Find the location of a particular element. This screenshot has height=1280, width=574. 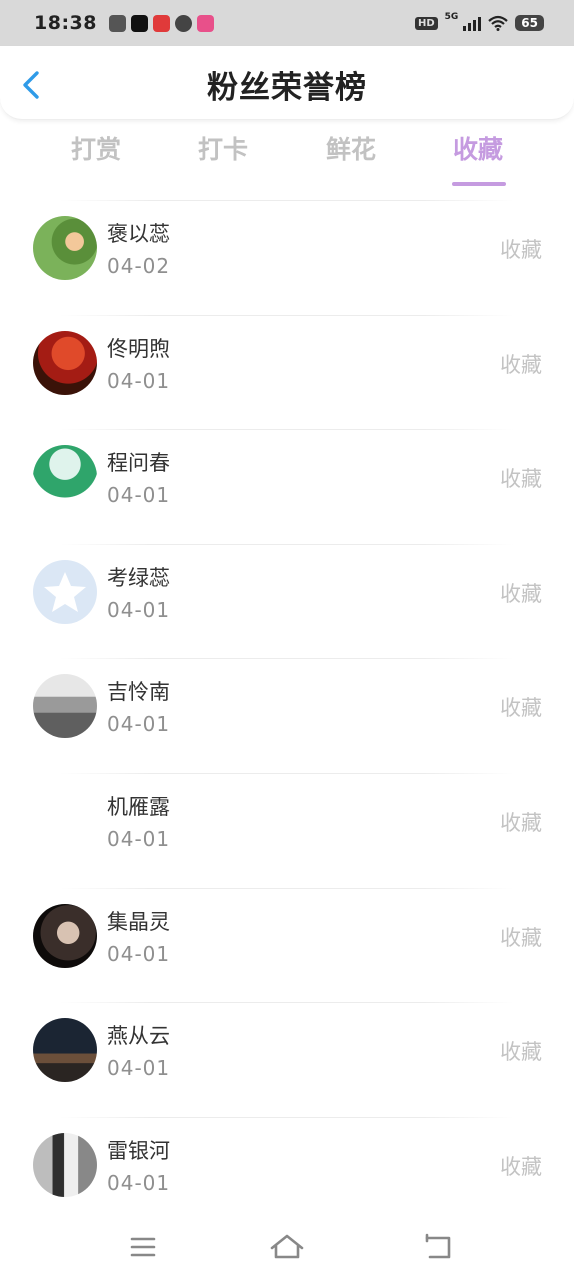

fan-name: 机雁露 is located at coordinates (138, 806).